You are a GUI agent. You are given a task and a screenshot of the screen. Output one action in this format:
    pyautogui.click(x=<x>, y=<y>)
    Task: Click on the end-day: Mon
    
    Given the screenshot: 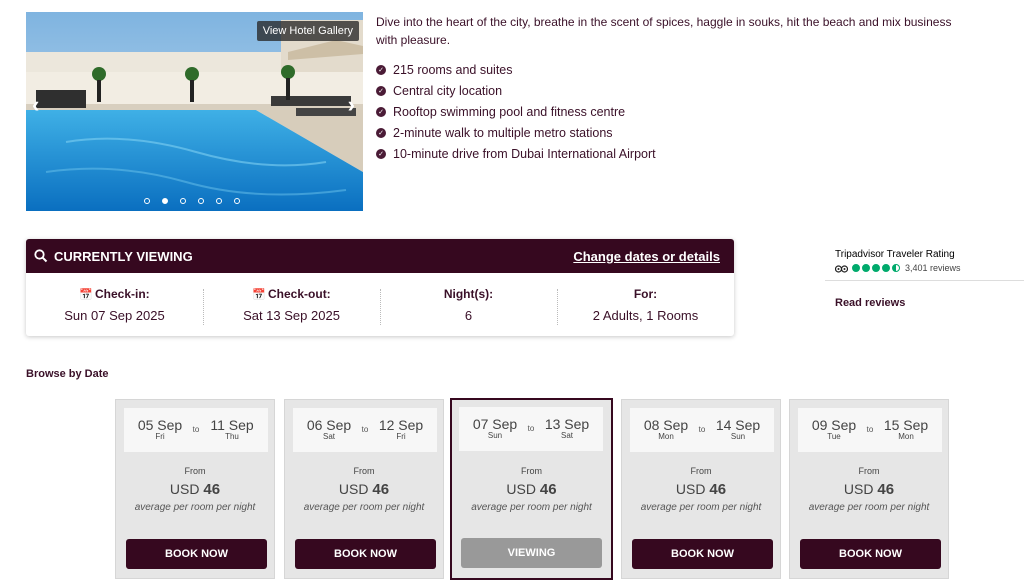 What is the action you would take?
    pyautogui.click(x=906, y=436)
    